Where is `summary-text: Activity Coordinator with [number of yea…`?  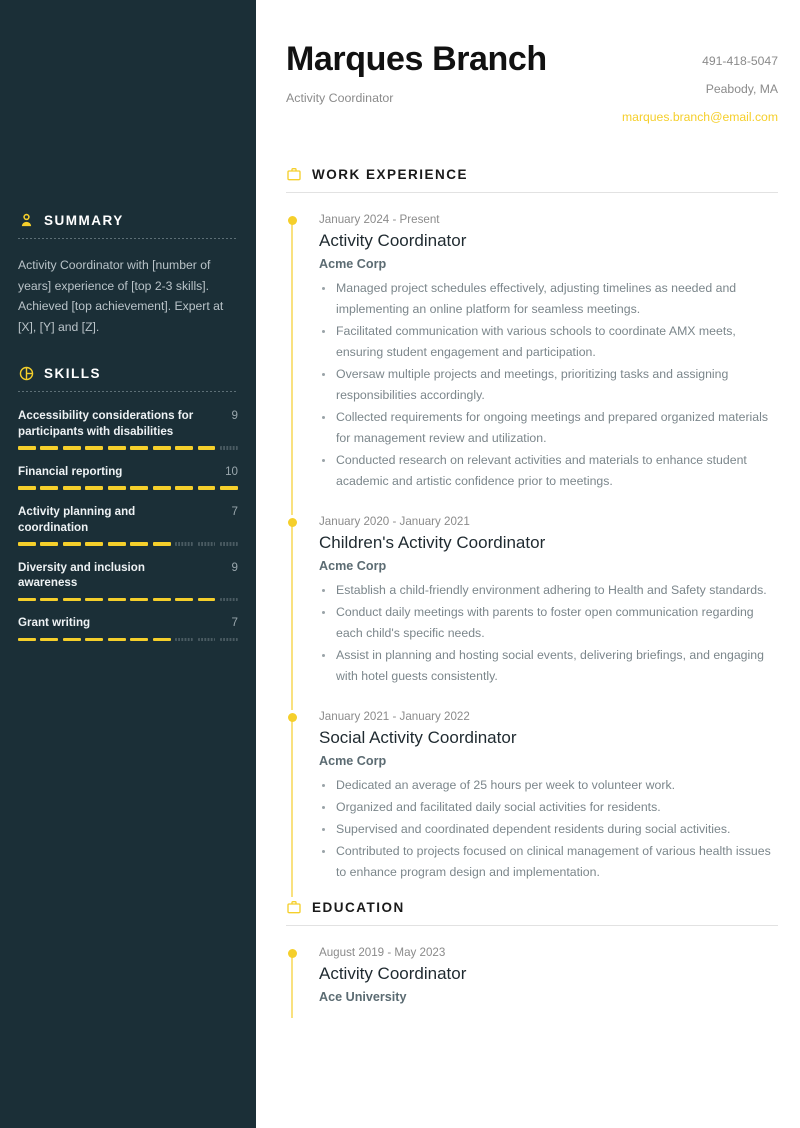 summary-text: Activity Coordinator with [number of yea… is located at coordinates (121, 296).